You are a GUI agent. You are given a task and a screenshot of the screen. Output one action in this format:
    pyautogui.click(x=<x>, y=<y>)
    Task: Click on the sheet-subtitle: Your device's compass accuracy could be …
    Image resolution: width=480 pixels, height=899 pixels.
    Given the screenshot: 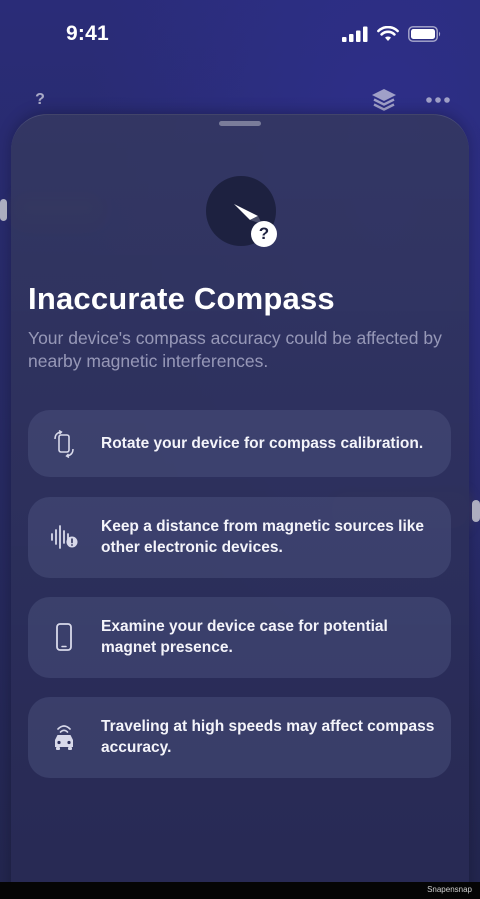 What is the action you would take?
    pyautogui.click(x=235, y=349)
    